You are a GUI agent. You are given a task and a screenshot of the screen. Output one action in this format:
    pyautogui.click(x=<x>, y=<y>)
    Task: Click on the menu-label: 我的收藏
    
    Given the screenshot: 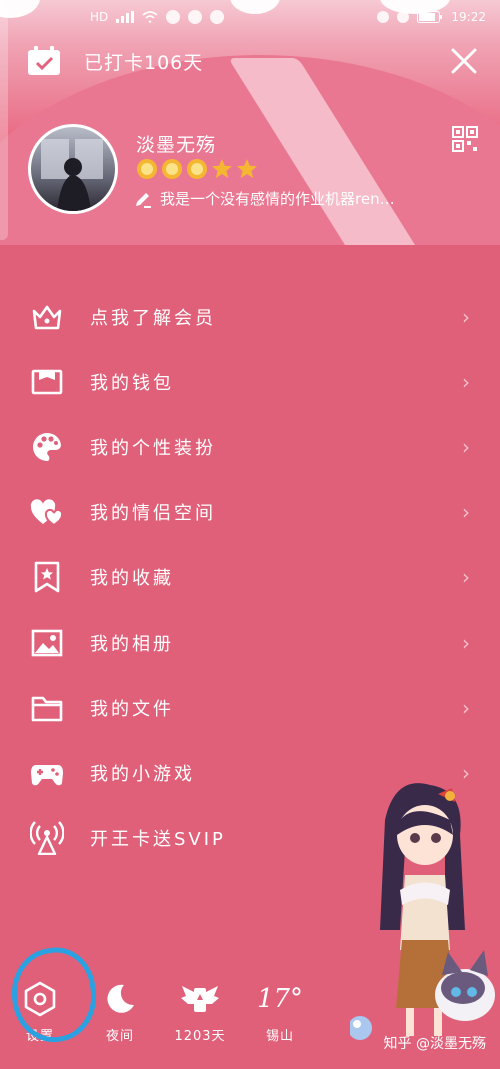 What is the action you would take?
    pyautogui.click(x=132, y=579)
    